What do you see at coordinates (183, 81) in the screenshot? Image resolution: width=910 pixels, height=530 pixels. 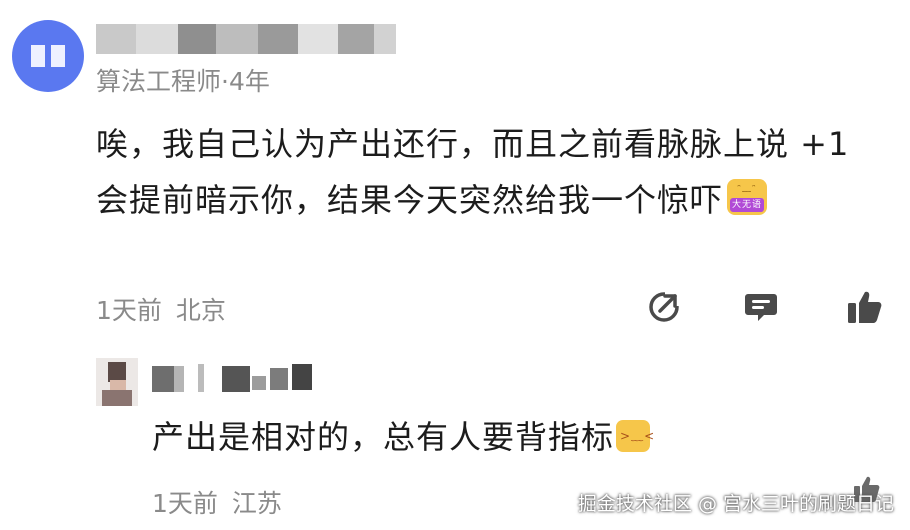 I see `user-meta: 算法工程师·4年` at bounding box center [183, 81].